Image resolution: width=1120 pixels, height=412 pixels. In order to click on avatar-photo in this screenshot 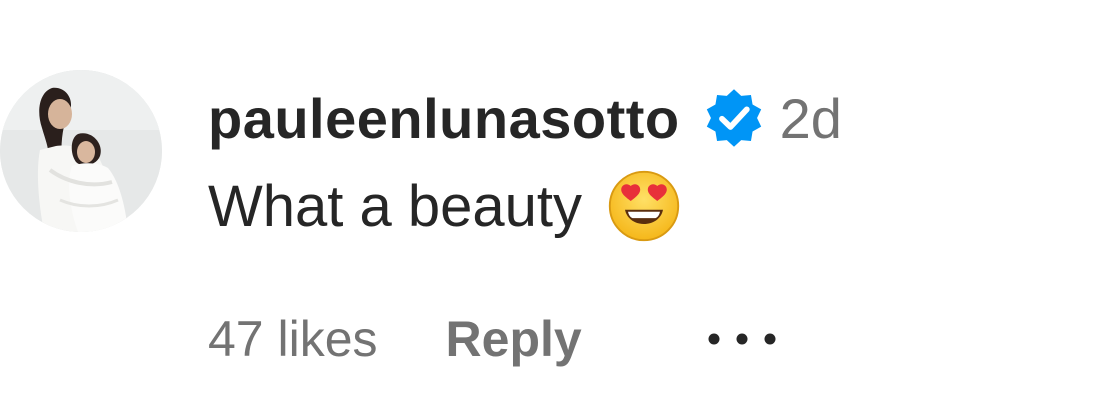, I will do `click(81, 151)`.